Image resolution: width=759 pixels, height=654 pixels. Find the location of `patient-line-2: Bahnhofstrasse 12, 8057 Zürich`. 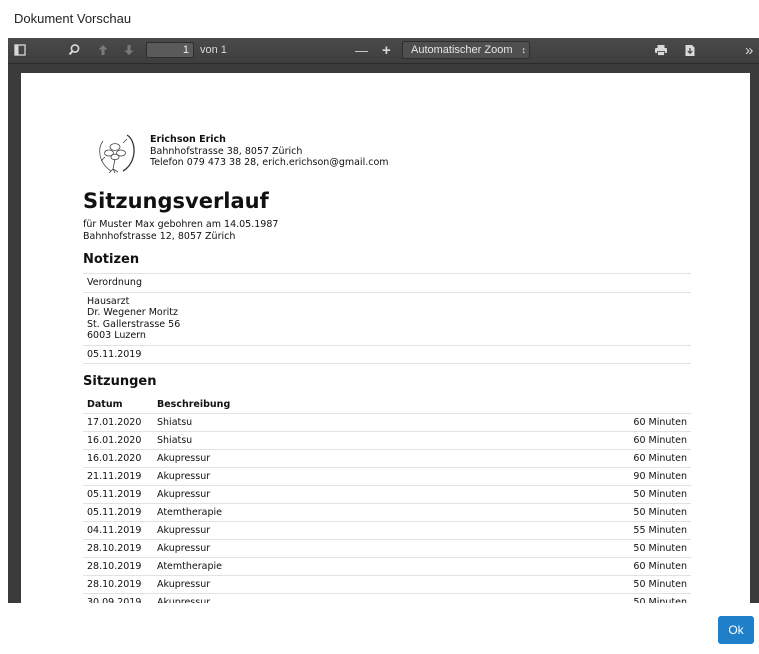

patient-line-2: Bahnhofstrasse 12, 8057 Zürich is located at coordinates (159, 236).